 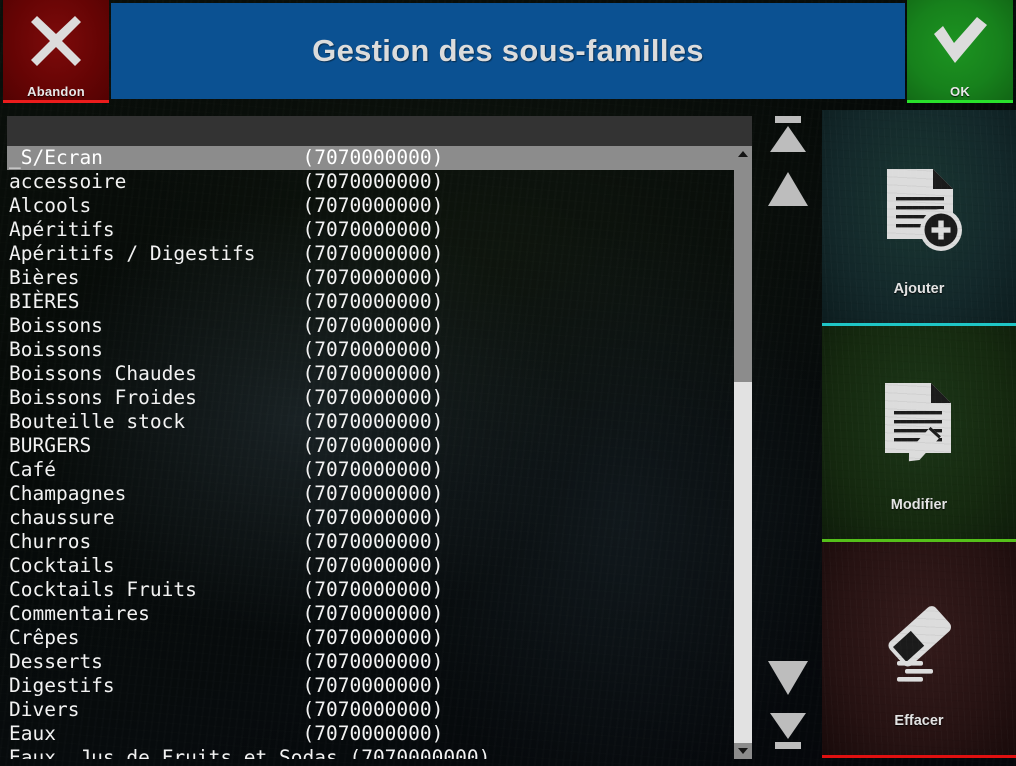 What do you see at coordinates (788, 189) in the screenshot?
I see `page-up-icon` at bounding box center [788, 189].